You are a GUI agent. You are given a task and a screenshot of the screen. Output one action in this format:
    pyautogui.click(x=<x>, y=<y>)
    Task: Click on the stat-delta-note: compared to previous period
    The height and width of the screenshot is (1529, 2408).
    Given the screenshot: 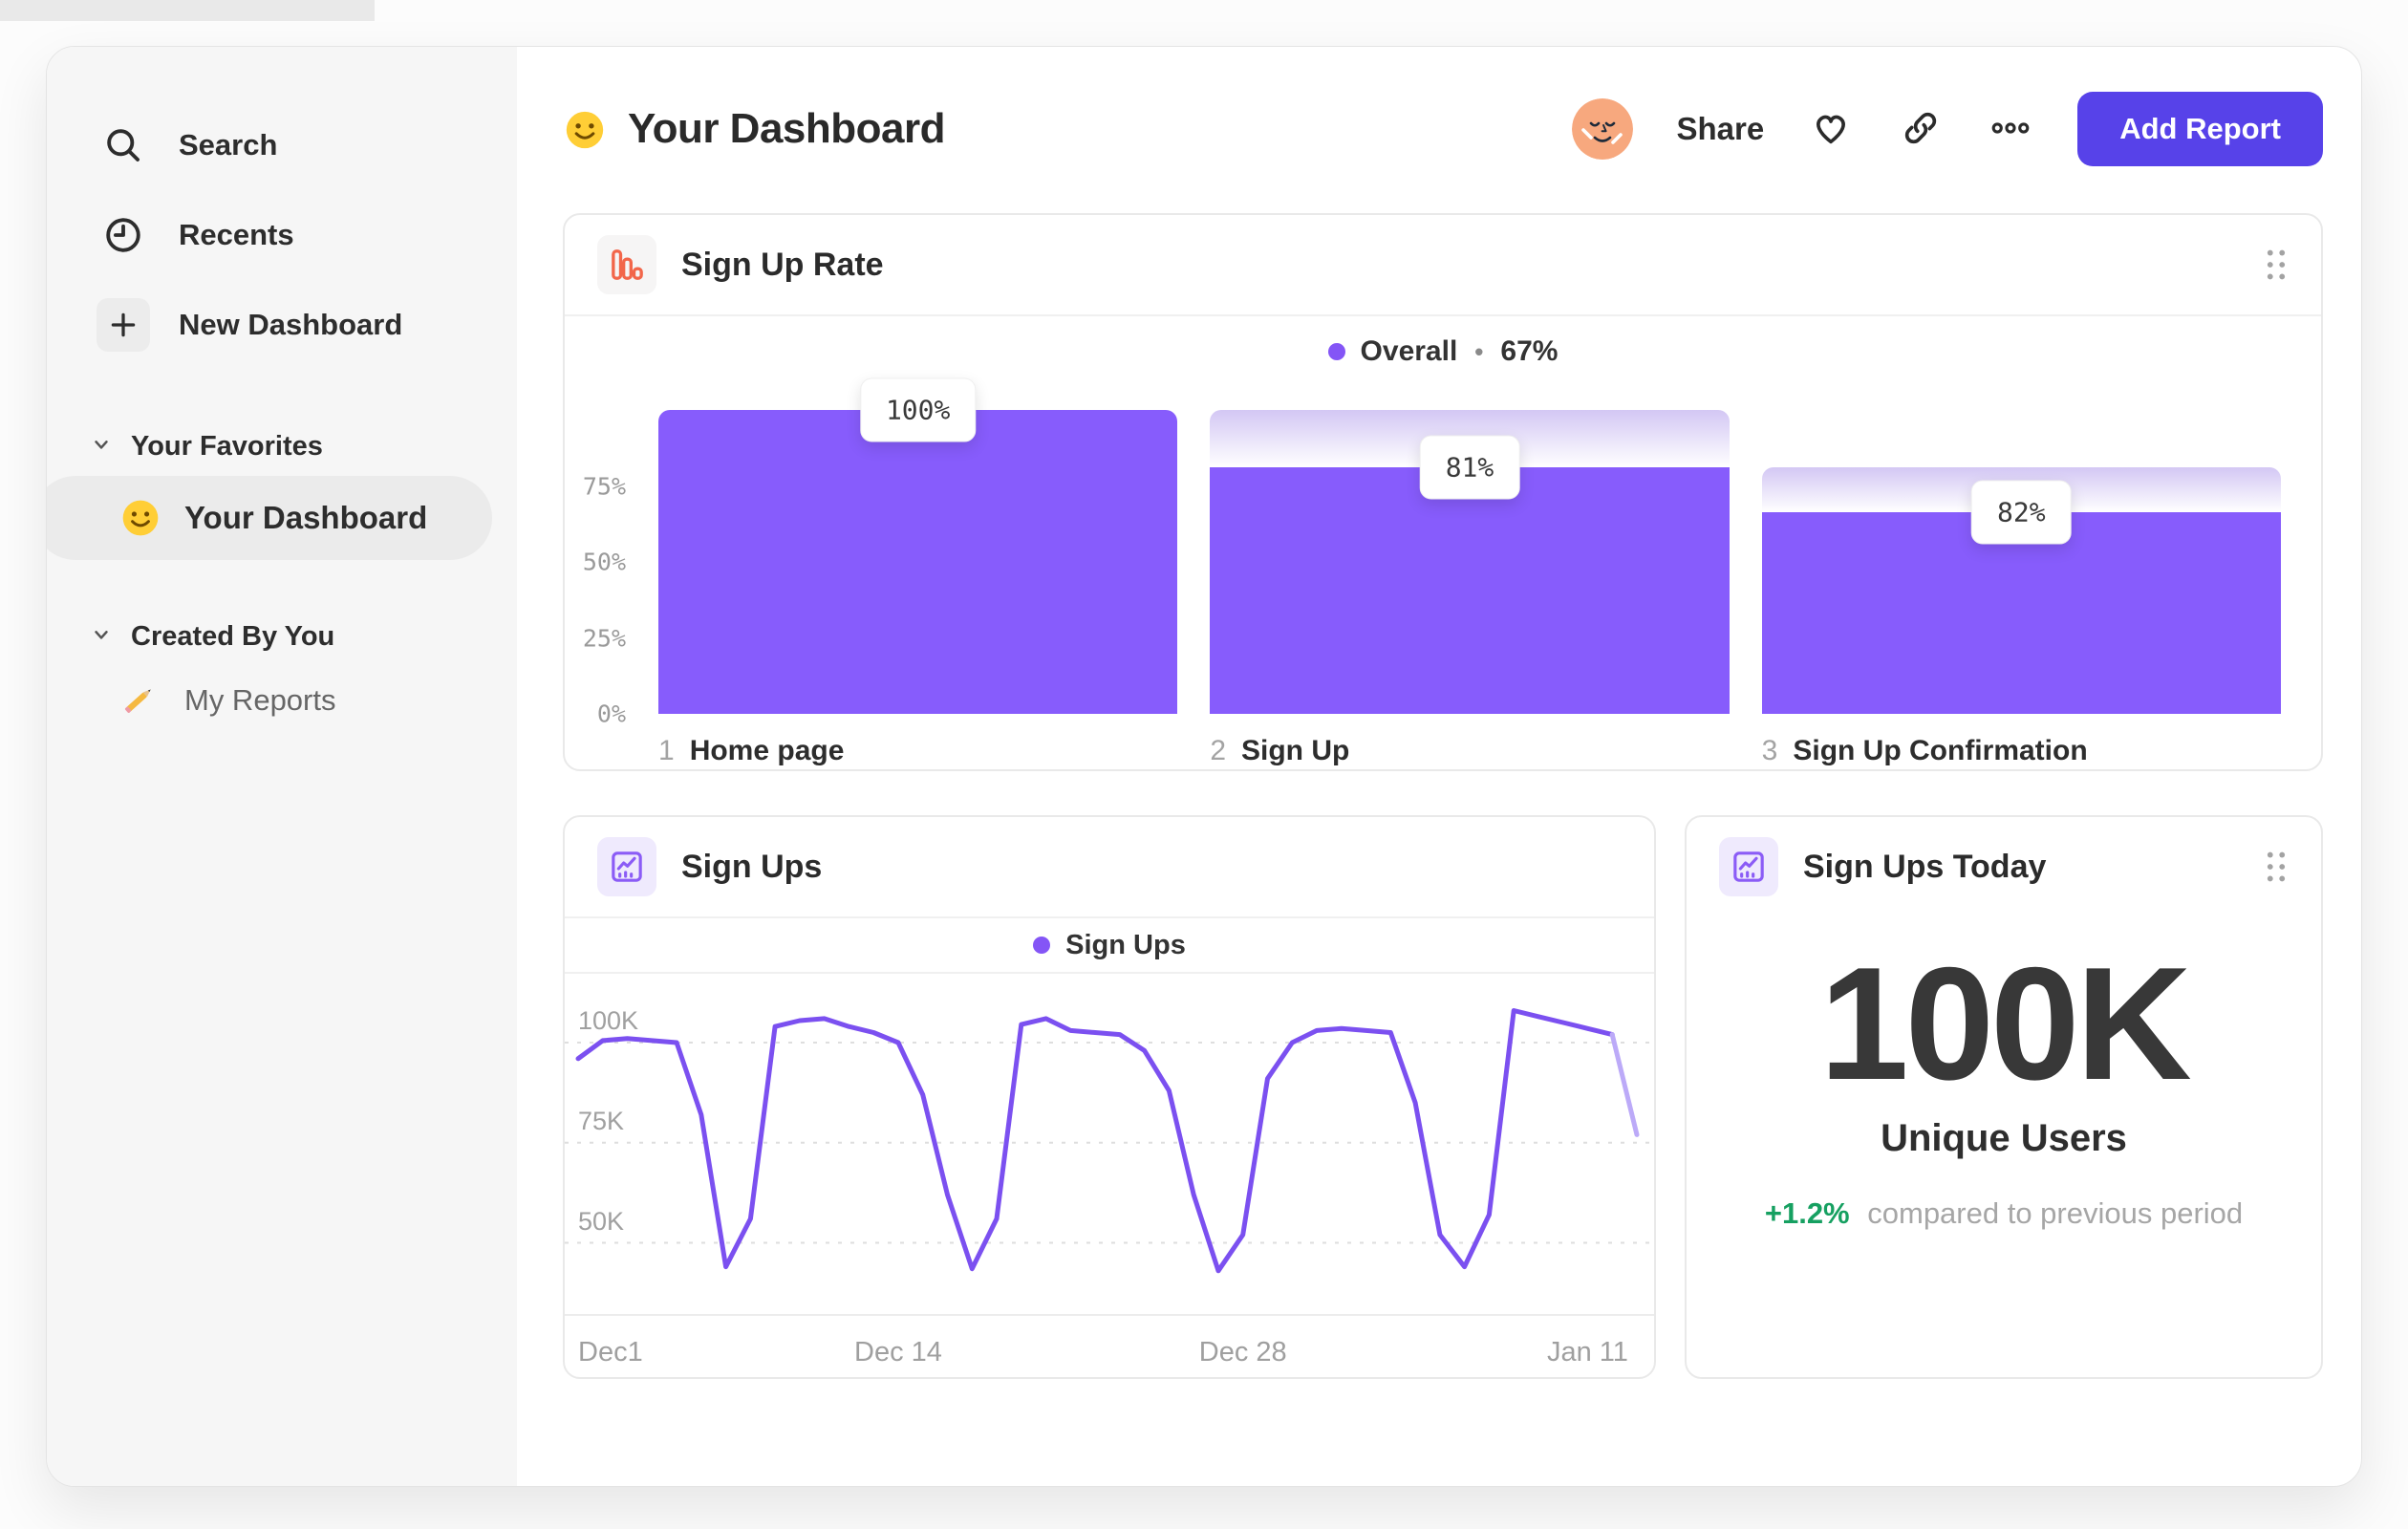 What is the action you would take?
    pyautogui.click(x=2056, y=1213)
    